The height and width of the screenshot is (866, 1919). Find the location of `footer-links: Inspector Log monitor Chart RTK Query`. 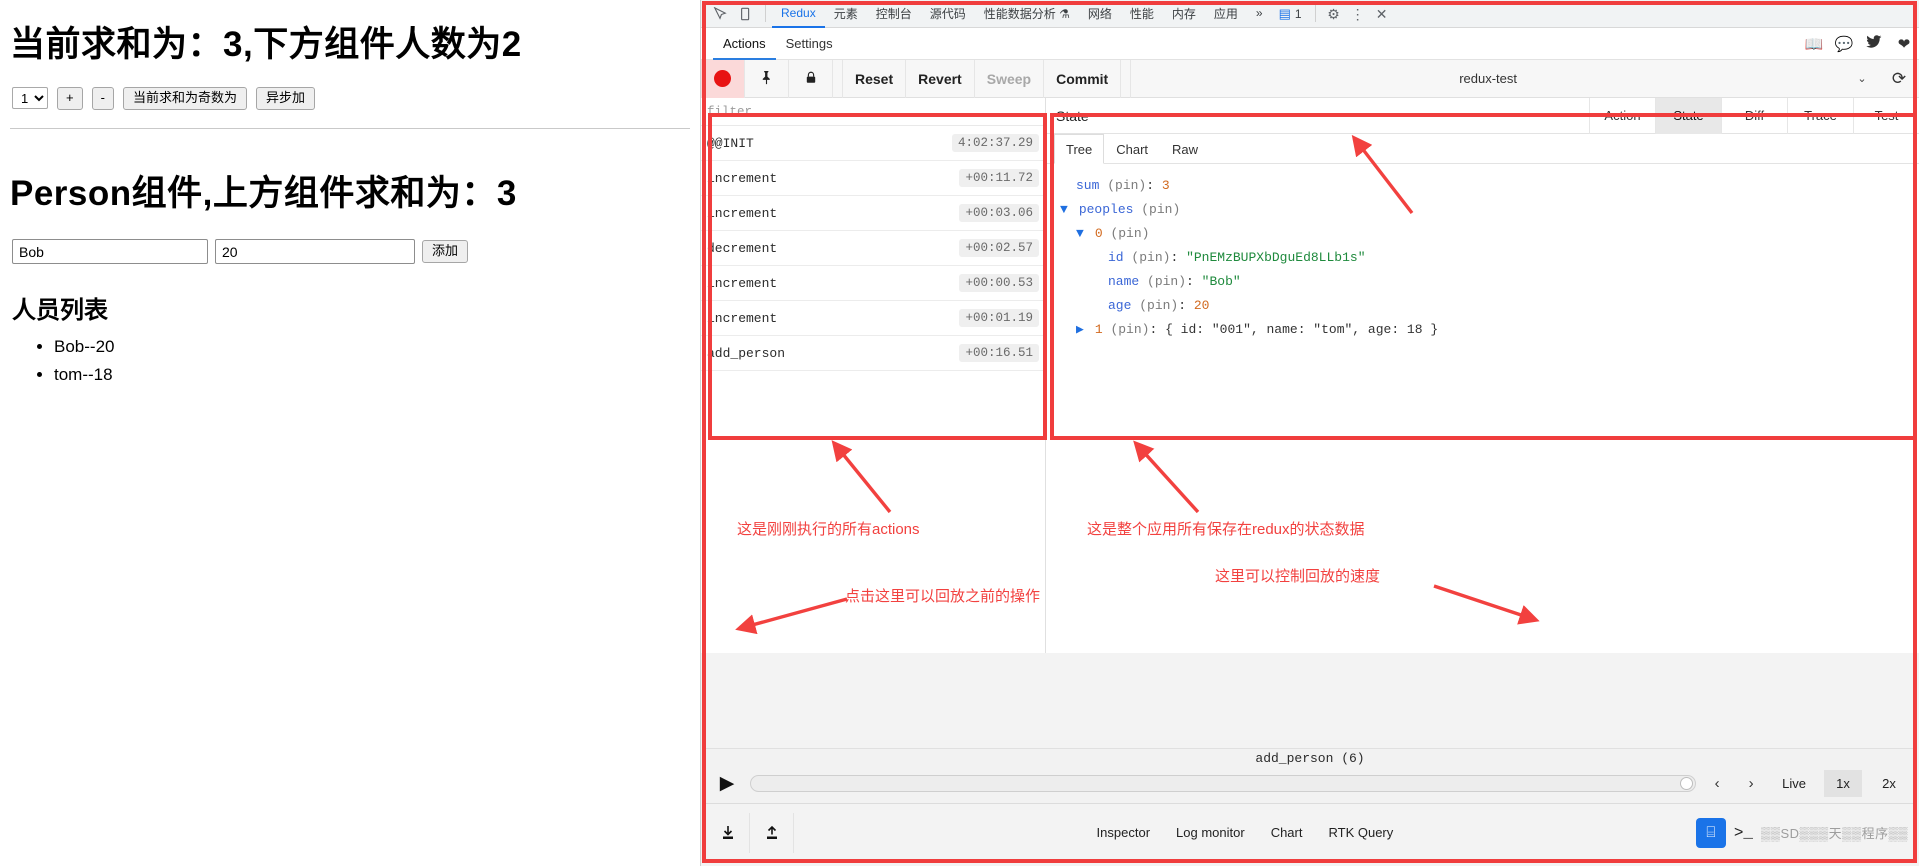

footer-links: Inspector Log monitor Chart RTK Query is located at coordinates (1245, 832).